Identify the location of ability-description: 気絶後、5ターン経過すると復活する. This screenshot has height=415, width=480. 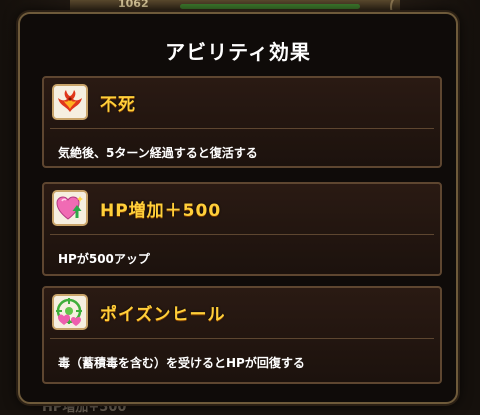
(158, 153).